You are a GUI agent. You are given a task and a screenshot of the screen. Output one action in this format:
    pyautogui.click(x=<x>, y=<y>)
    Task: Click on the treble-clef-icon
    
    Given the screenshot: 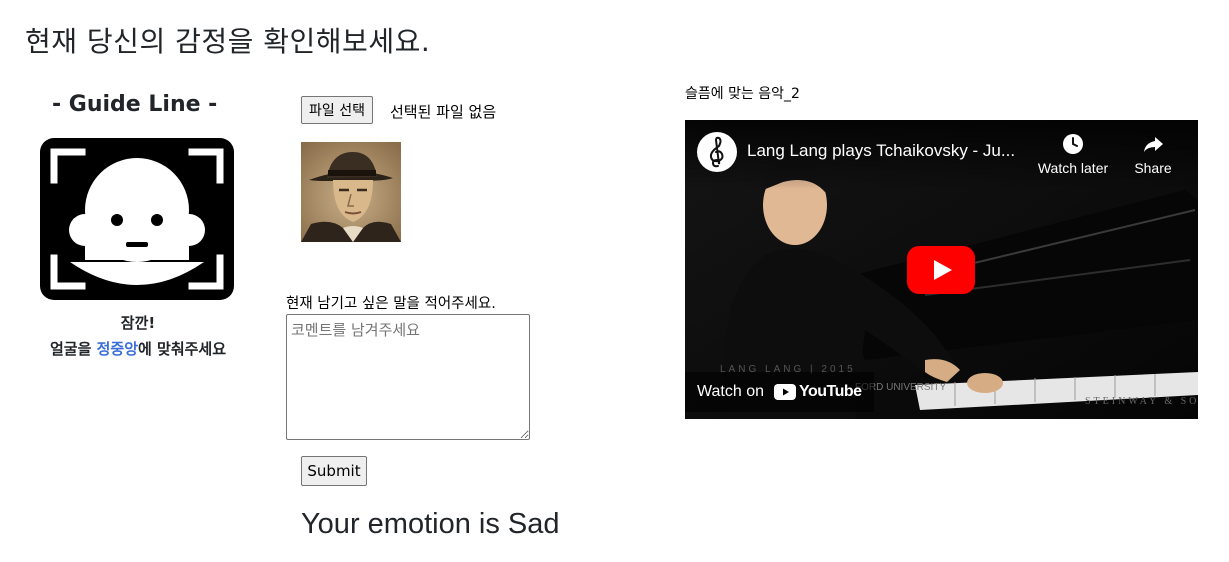 What is the action you would take?
    pyautogui.click(x=716, y=152)
    